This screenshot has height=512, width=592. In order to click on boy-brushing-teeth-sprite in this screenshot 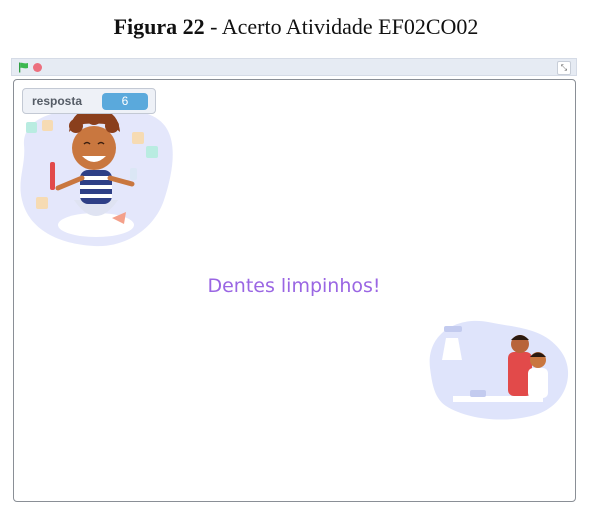, I will do `click(96, 175)`.